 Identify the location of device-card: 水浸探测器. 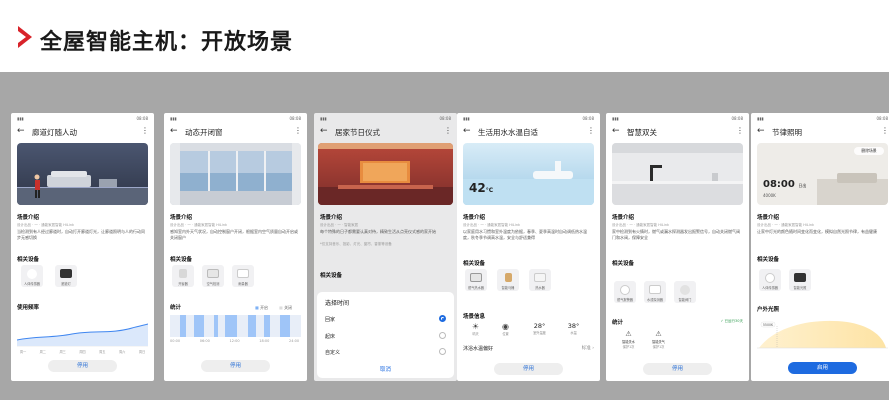
(655, 292).